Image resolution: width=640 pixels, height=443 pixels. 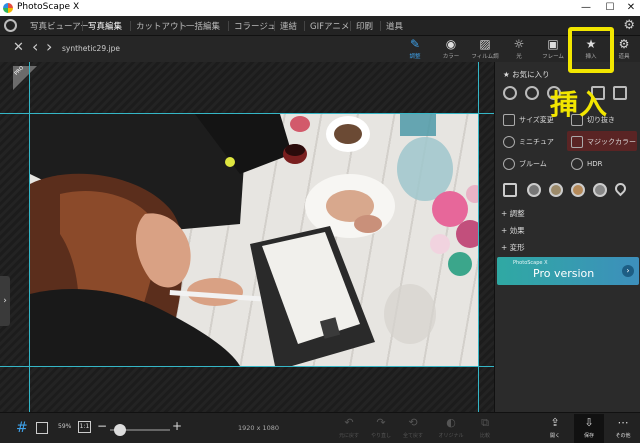 What do you see at coordinates (102, 426) in the screenshot?
I see `zoom-out-icon: −` at bounding box center [102, 426].